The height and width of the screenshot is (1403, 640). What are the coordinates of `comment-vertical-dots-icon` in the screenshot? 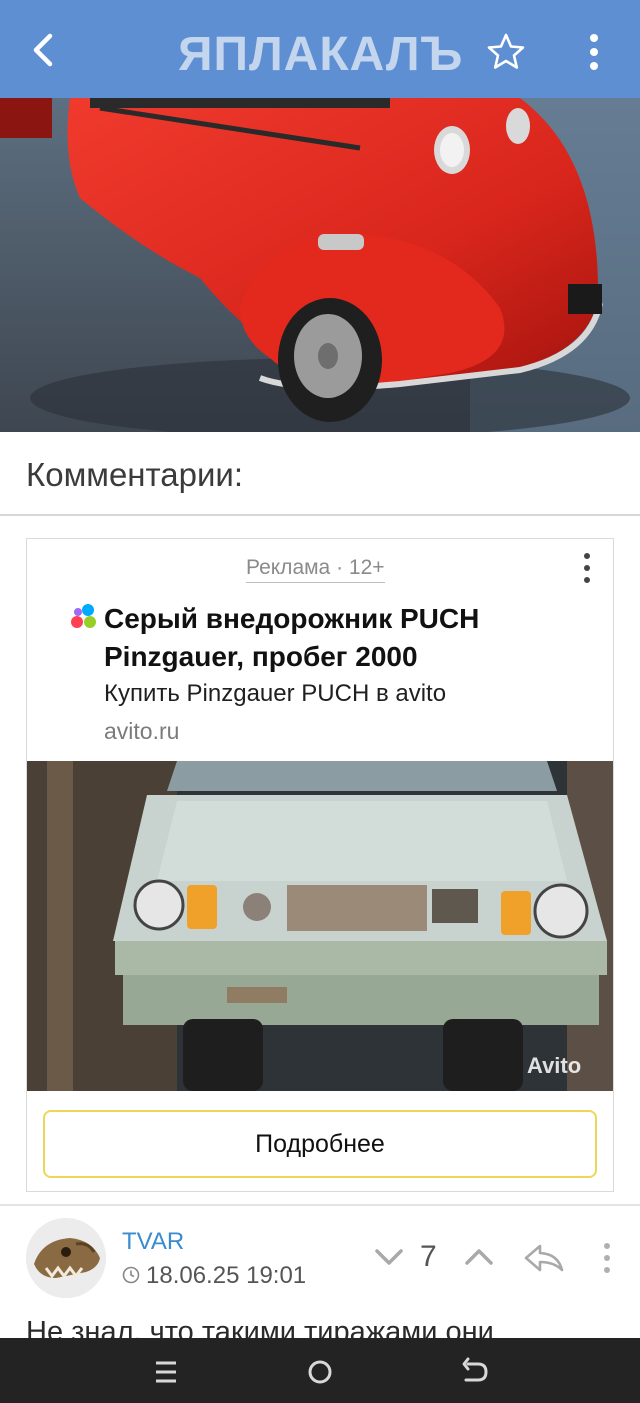 It's located at (607, 1258).